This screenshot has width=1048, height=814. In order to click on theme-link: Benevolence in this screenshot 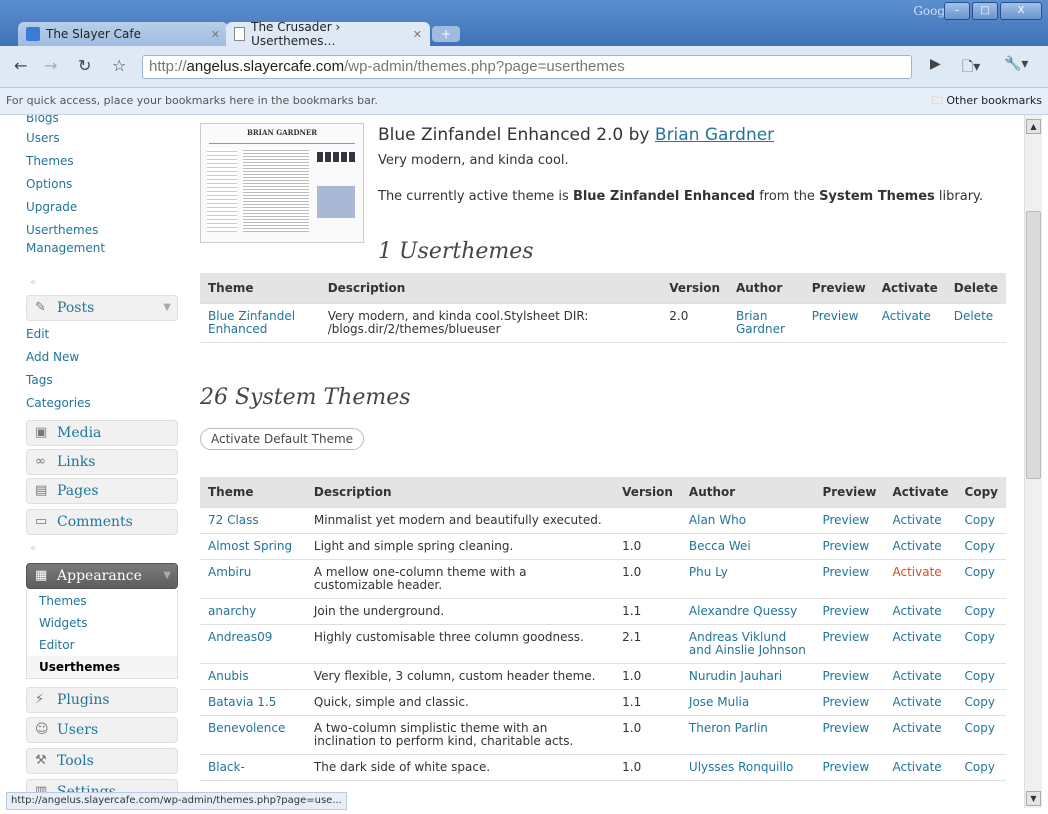, I will do `click(246, 728)`.